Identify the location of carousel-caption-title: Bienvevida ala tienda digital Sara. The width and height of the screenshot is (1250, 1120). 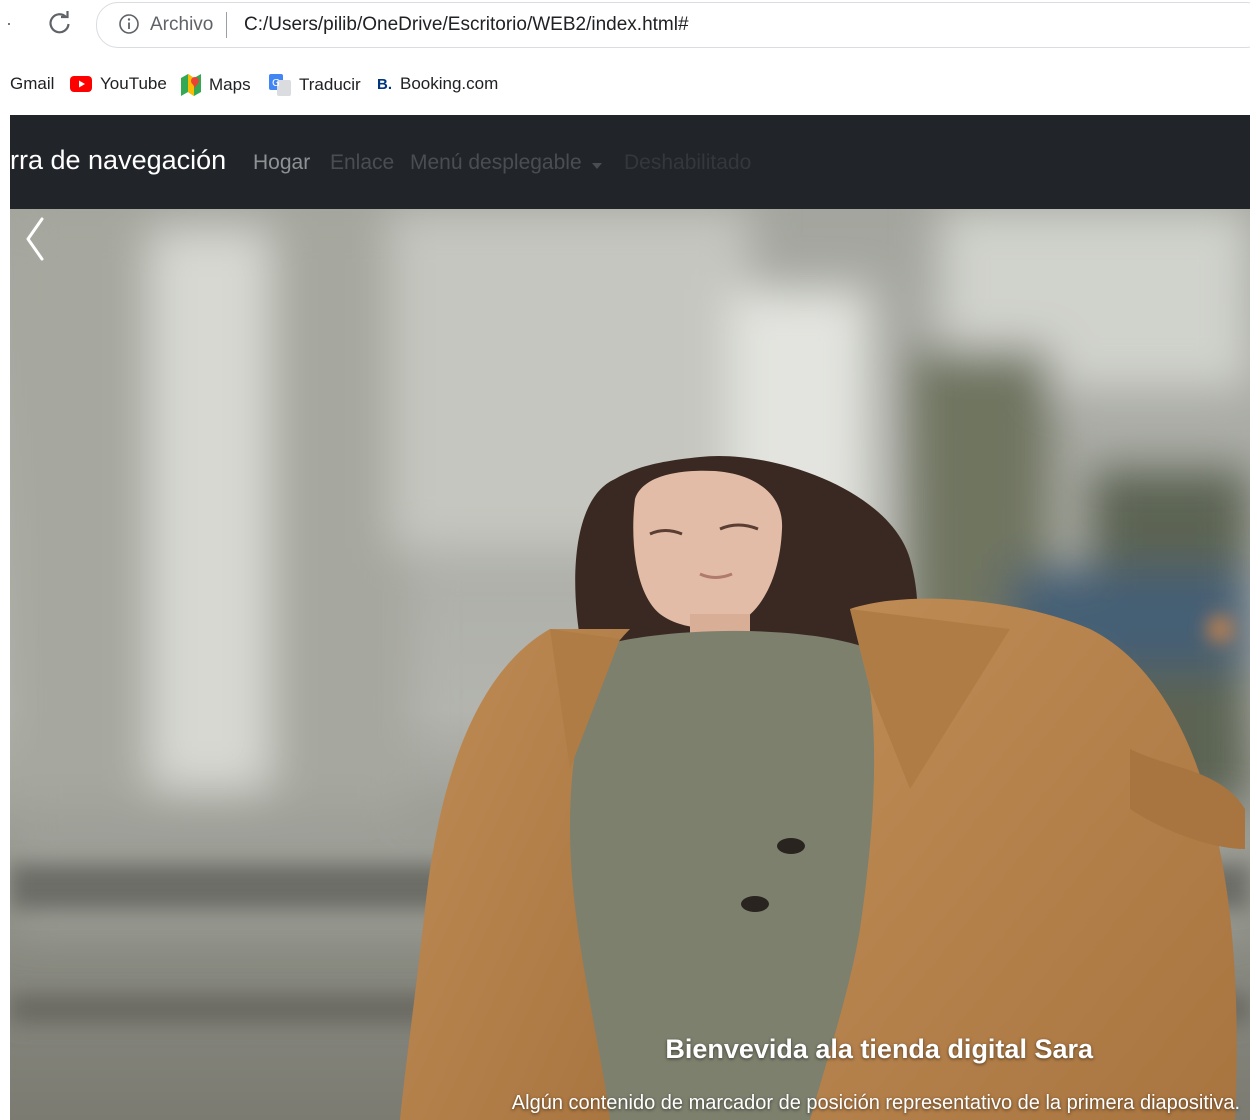
(879, 1049).